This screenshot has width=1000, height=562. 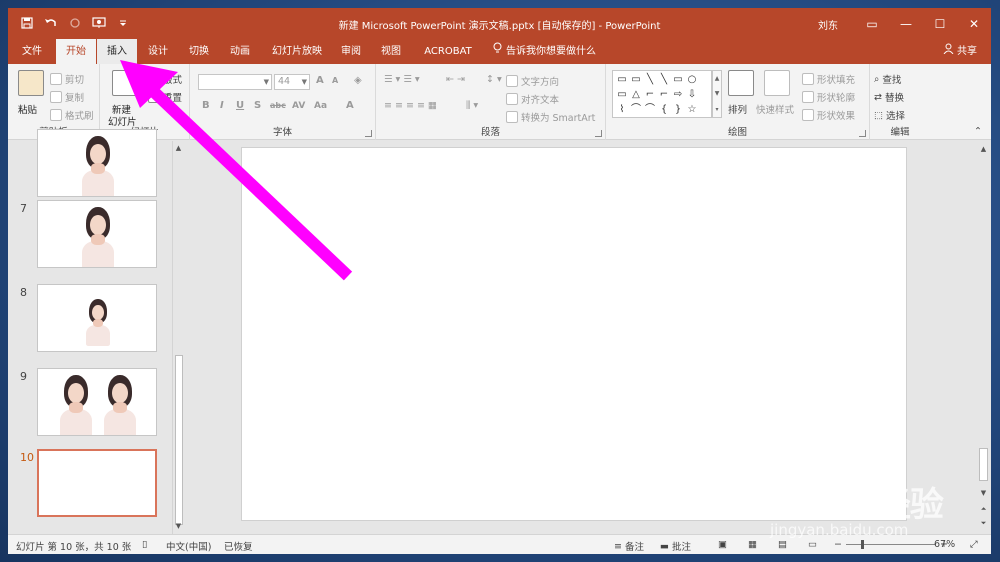 I want to click on shape-option: ⇨, so click(x=678, y=94).